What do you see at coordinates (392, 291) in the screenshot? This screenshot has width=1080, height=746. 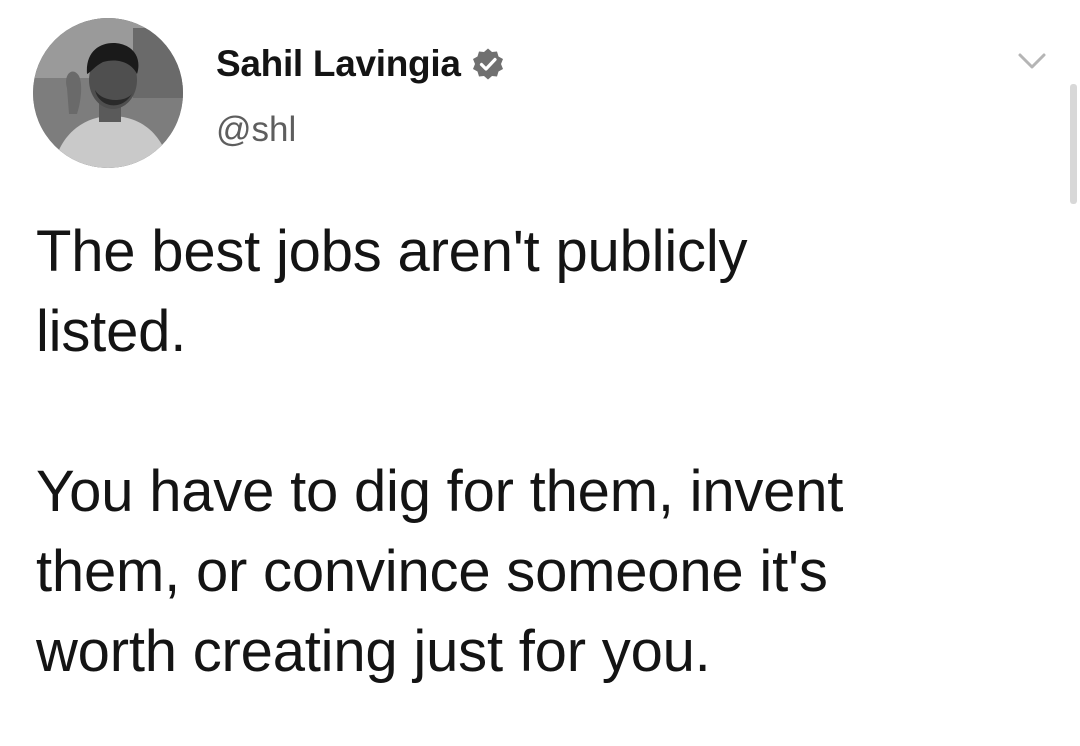 I see `tweet-paragraph: The best jobs aren't publicly listed.` at bounding box center [392, 291].